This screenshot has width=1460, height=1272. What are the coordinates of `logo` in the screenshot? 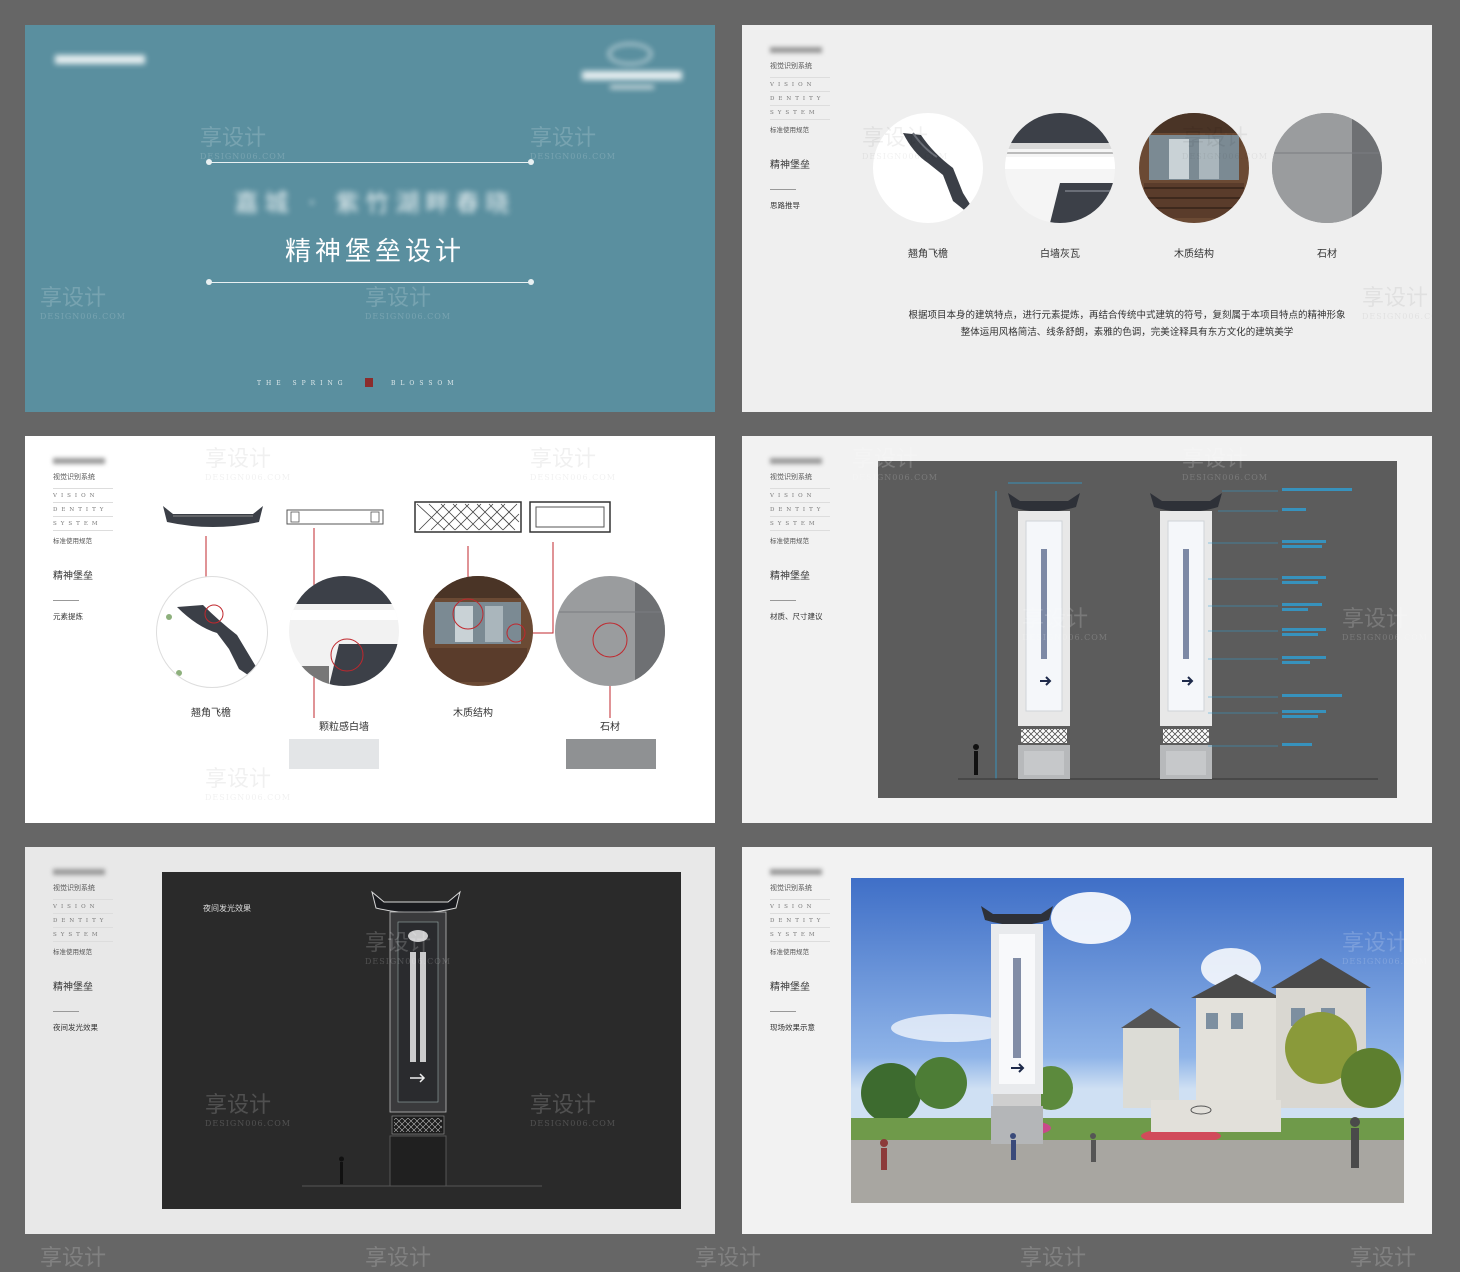 It's located at (635, 67).